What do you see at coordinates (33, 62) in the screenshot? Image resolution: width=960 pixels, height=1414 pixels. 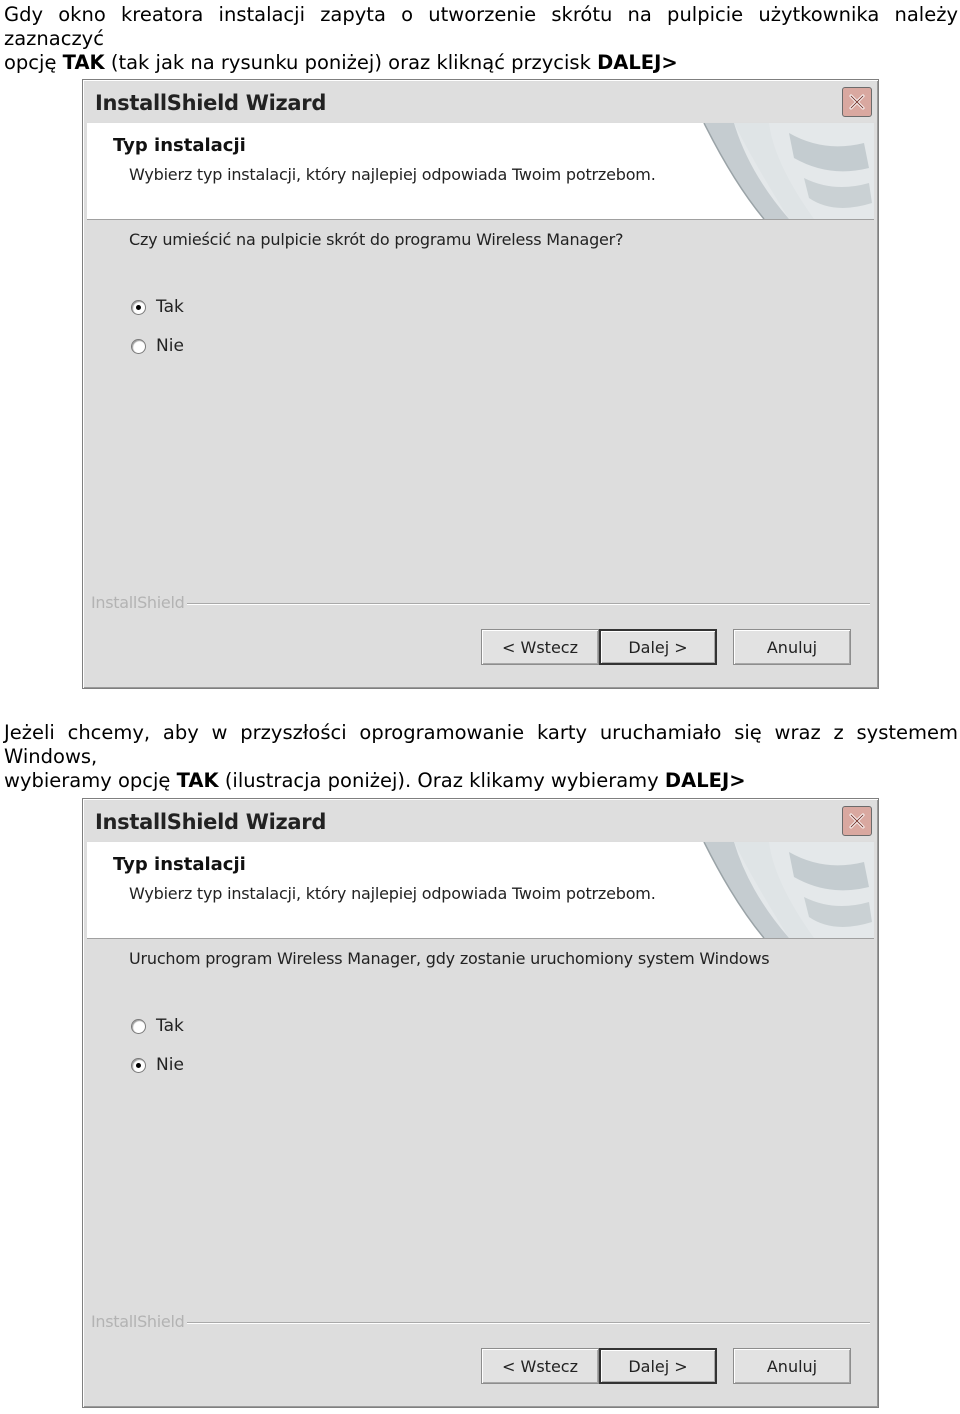 I see `text-segment: opcję` at bounding box center [33, 62].